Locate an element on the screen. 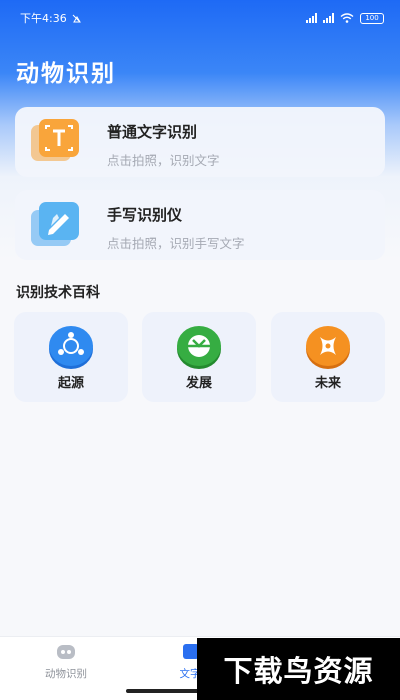  animal-tab-icon is located at coordinates (66, 652).